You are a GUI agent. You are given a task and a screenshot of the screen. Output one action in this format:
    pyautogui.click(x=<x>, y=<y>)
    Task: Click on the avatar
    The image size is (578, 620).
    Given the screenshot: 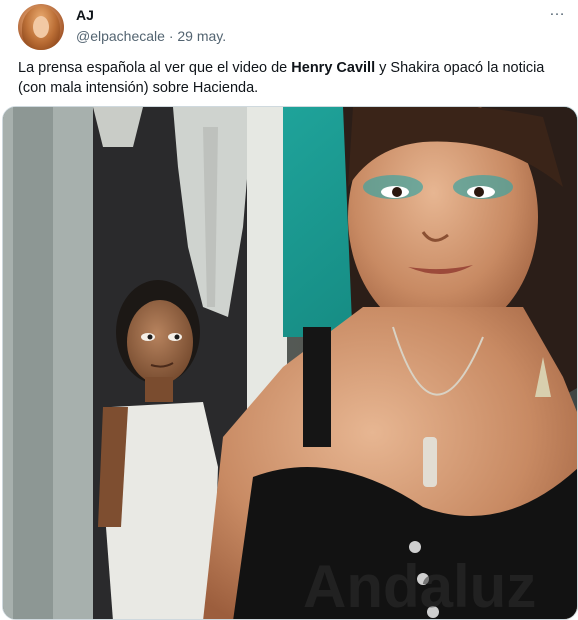 What is the action you would take?
    pyautogui.click(x=41, y=27)
    